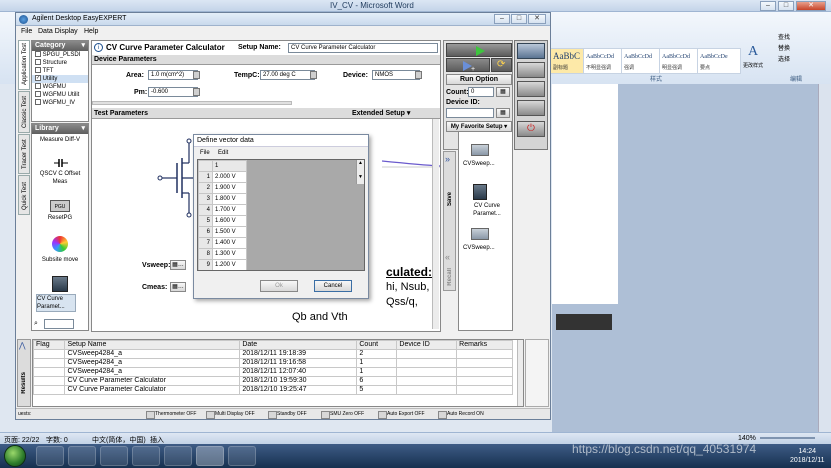 The height and width of the screenshot is (468, 831). What do you see at coordinates (60, 140) in the screenshot?
I see `library-item-measure-diffv: Measure Diff-V` at bounding box center [60, 140].